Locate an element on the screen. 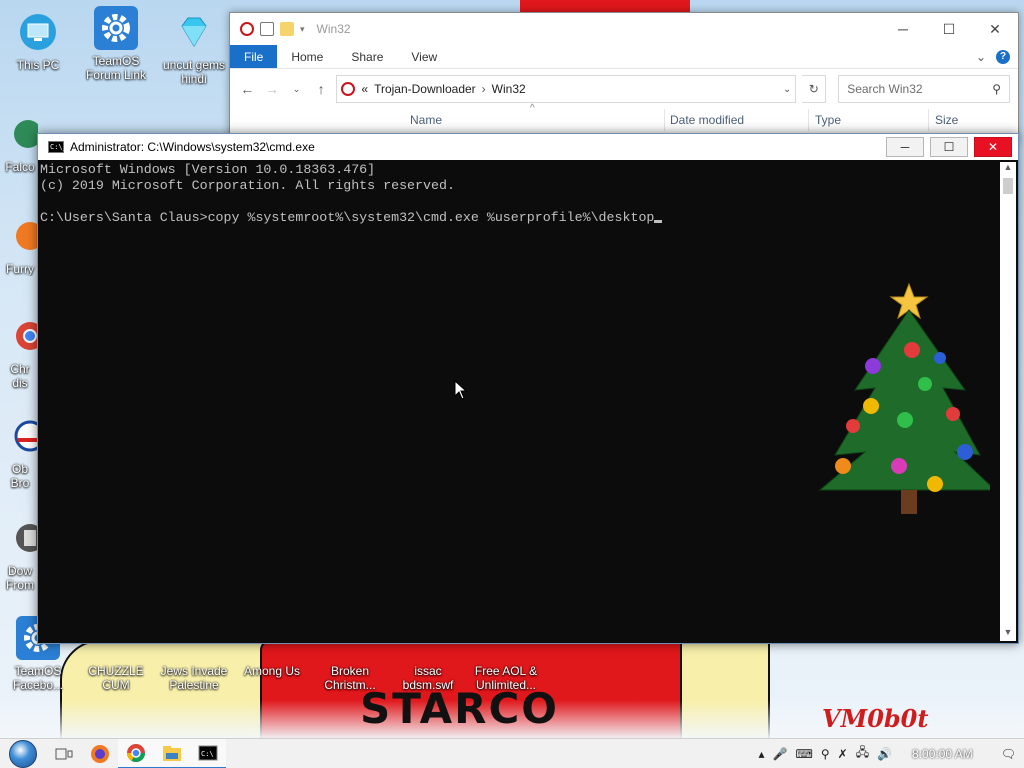 The height and width of the screenshot is (768, 1024). mouse-pointer-icon is located at coordinates (461, 390).